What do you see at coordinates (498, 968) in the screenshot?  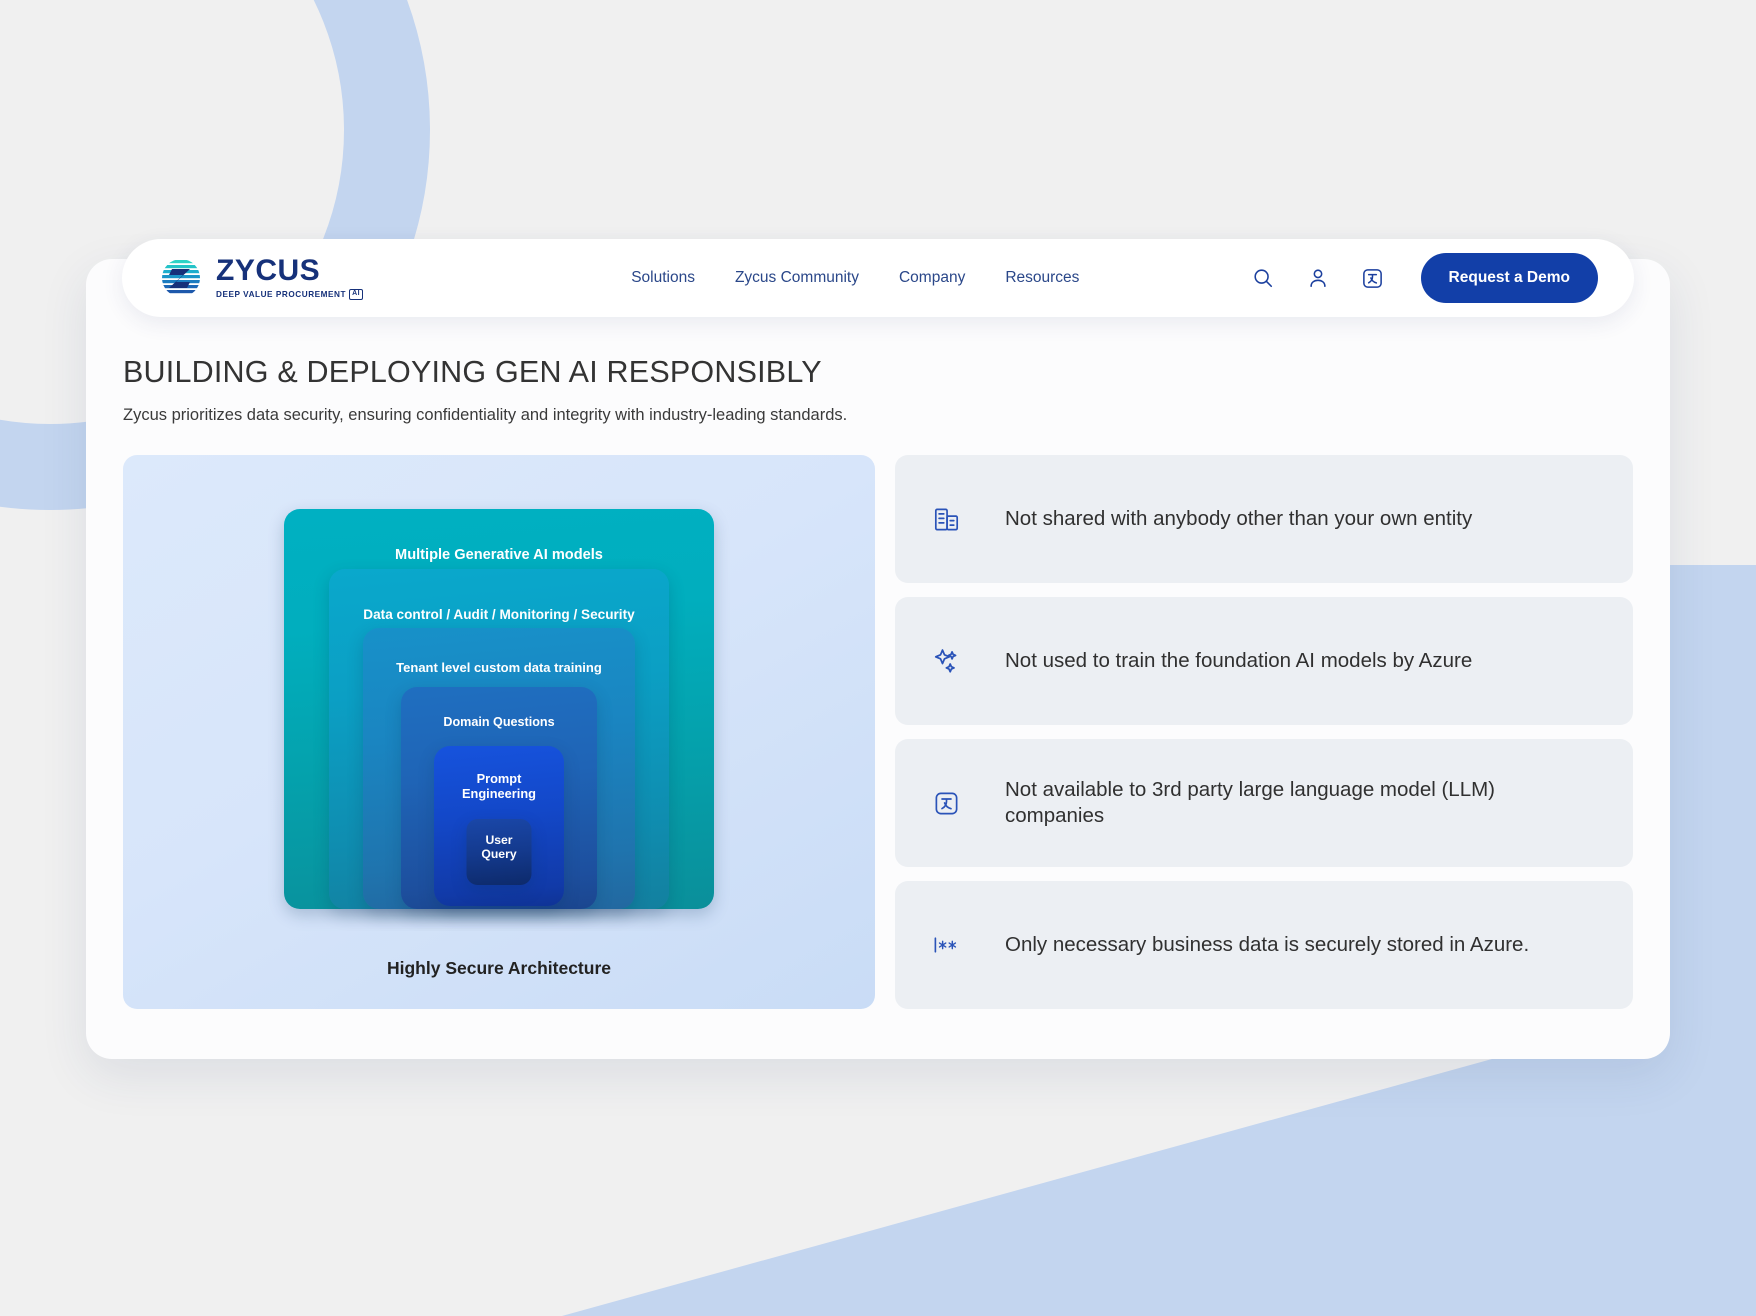 I see `diagram-caption: Highly Secure Architecture` at bounding box center [498, 968].